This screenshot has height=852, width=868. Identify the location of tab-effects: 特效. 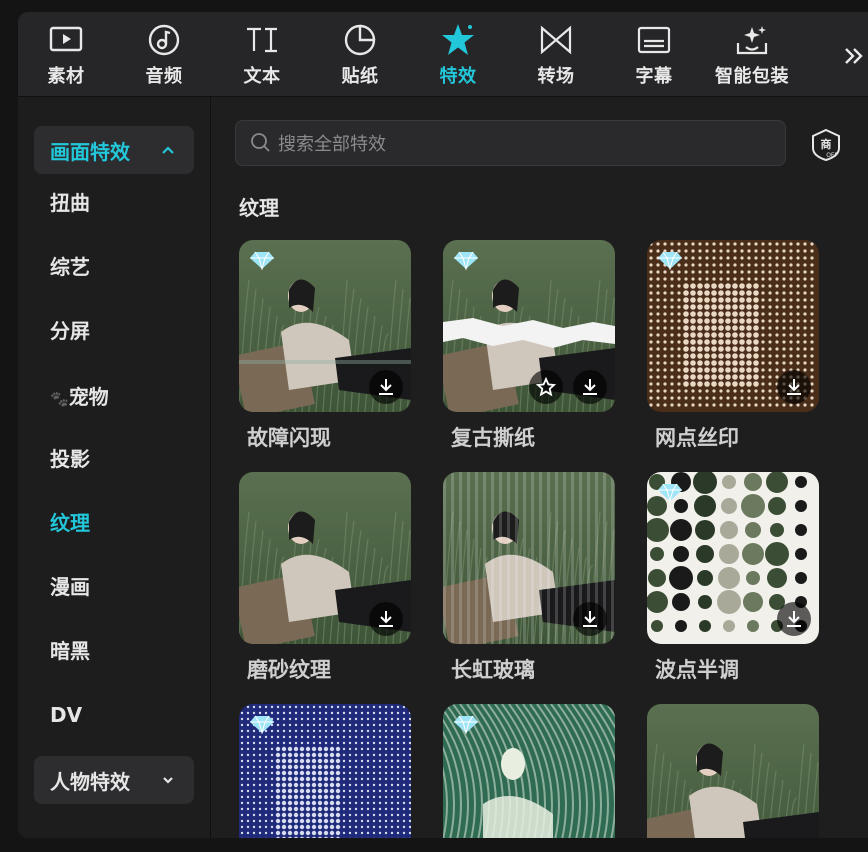
(458, 55).